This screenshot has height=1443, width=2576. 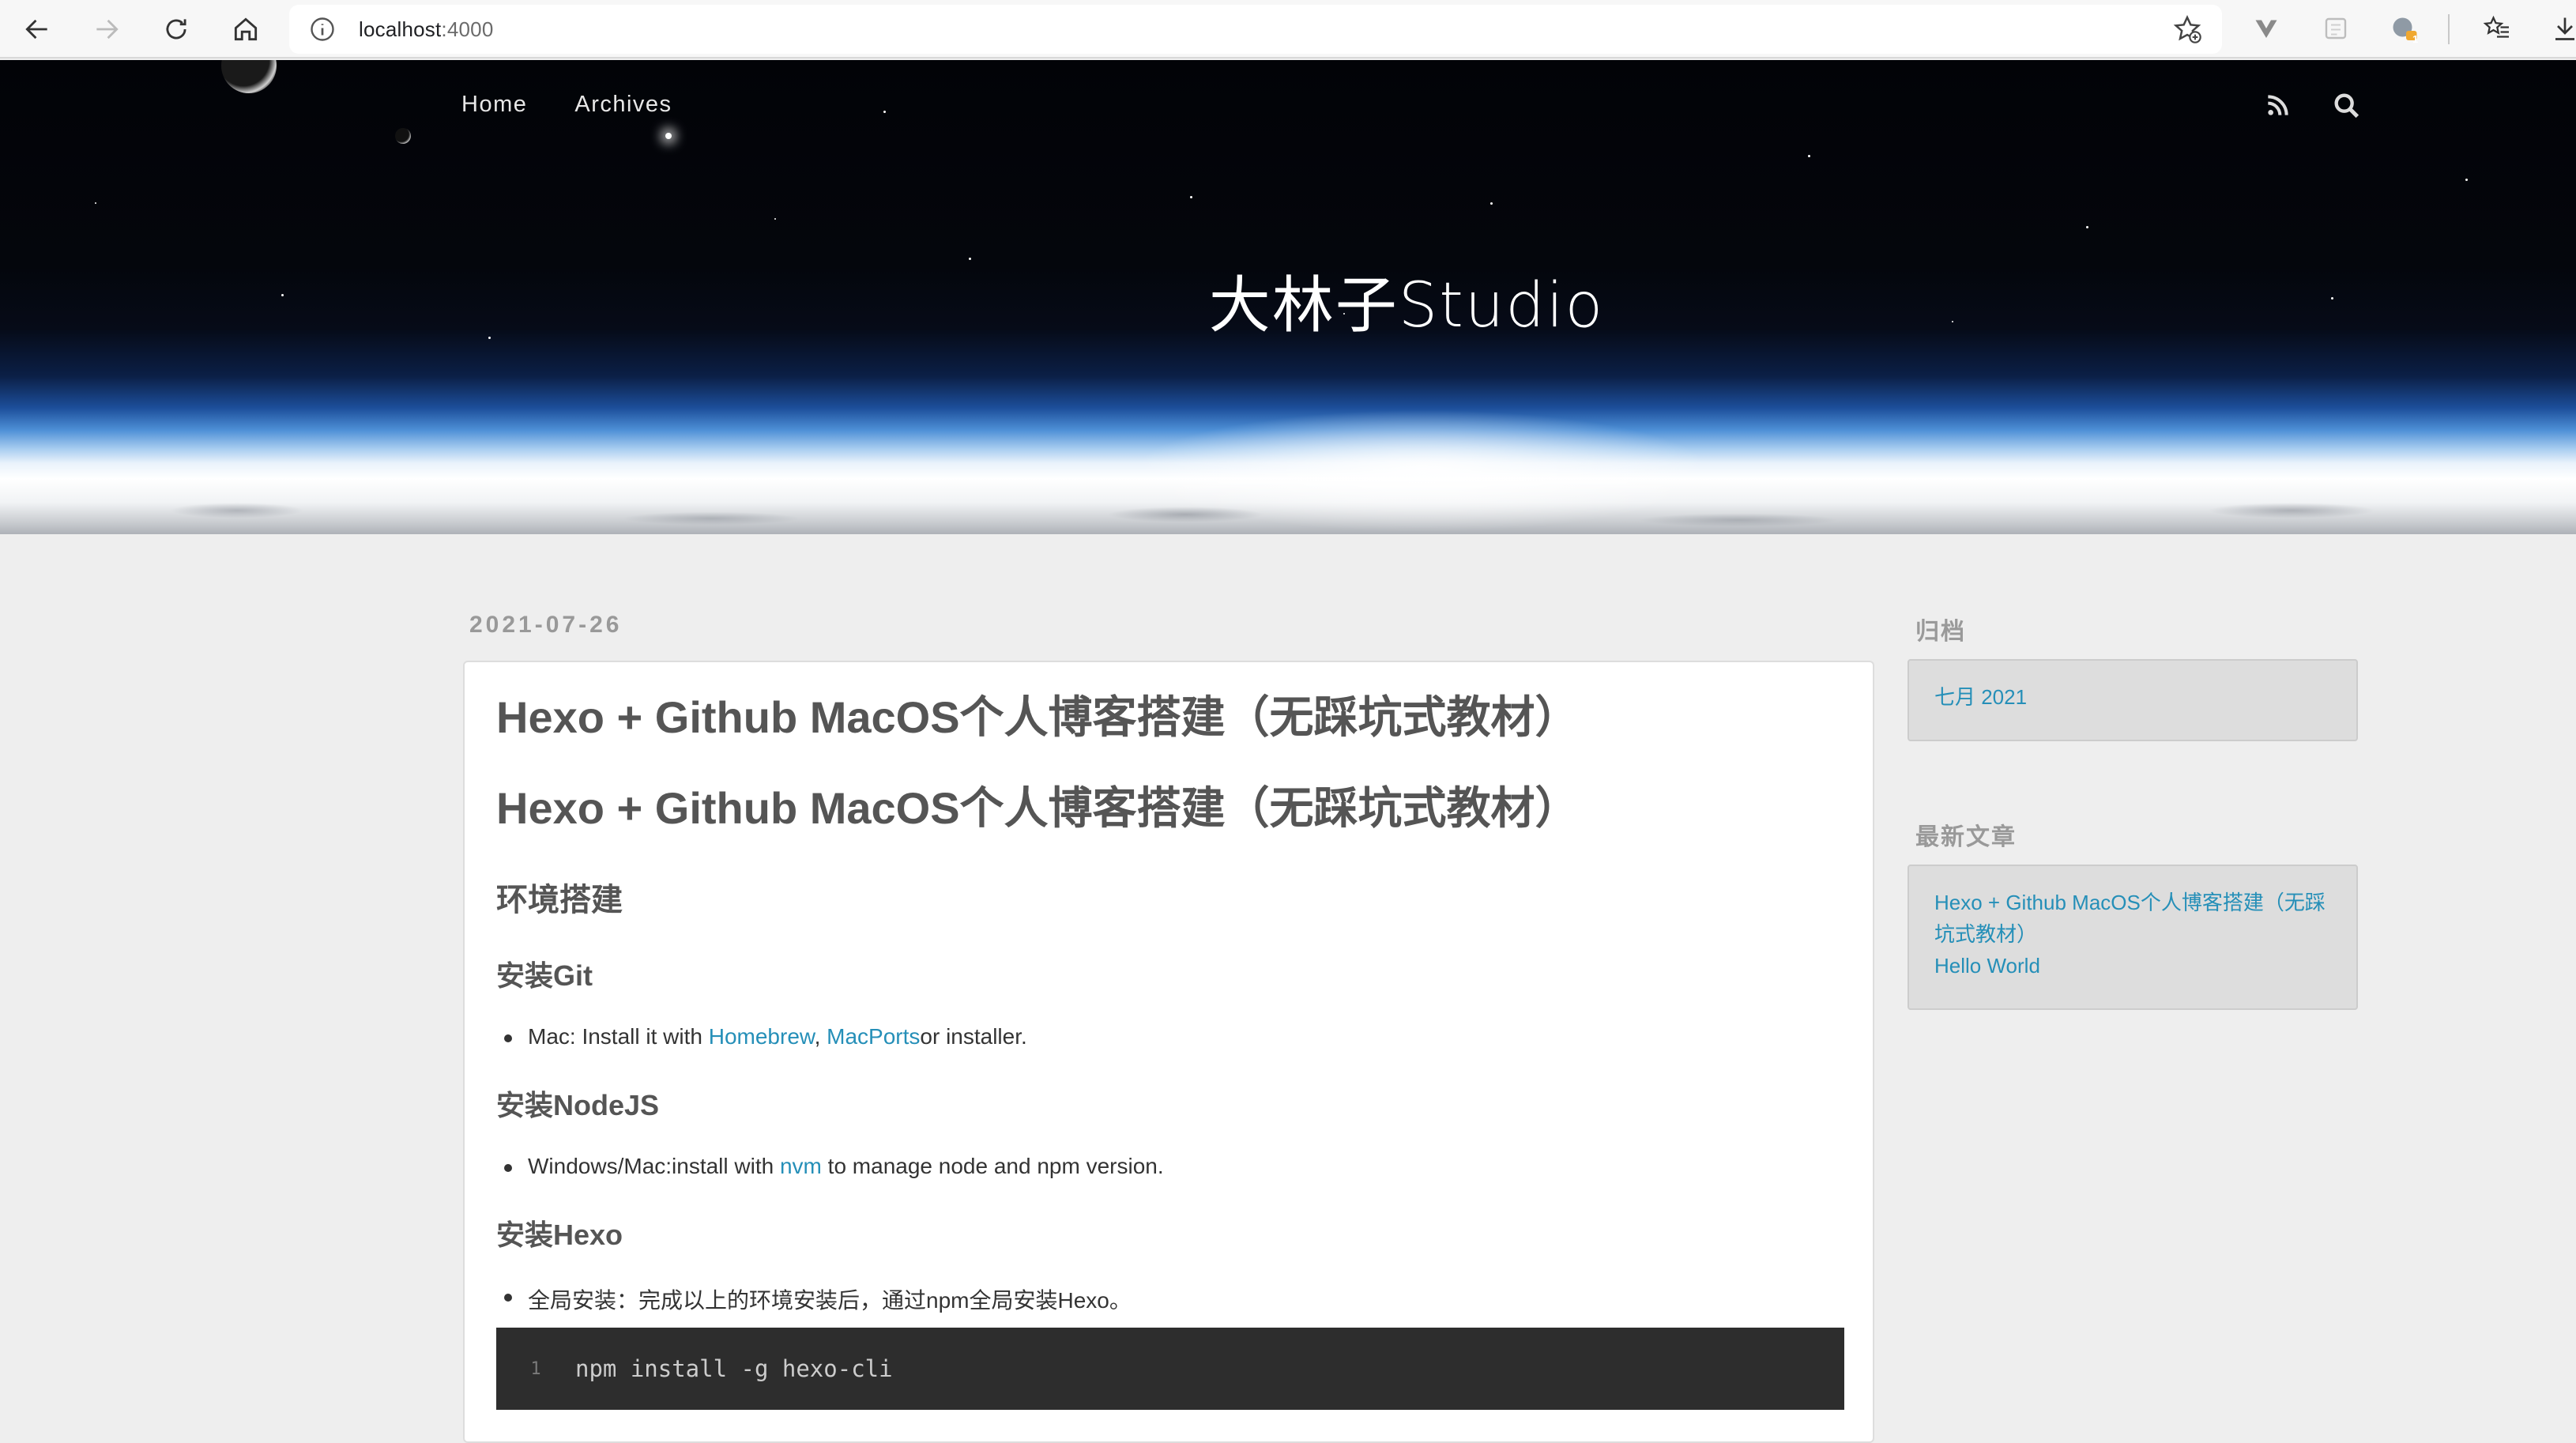 I want to click on home-icon, so click(x=246, y=29).